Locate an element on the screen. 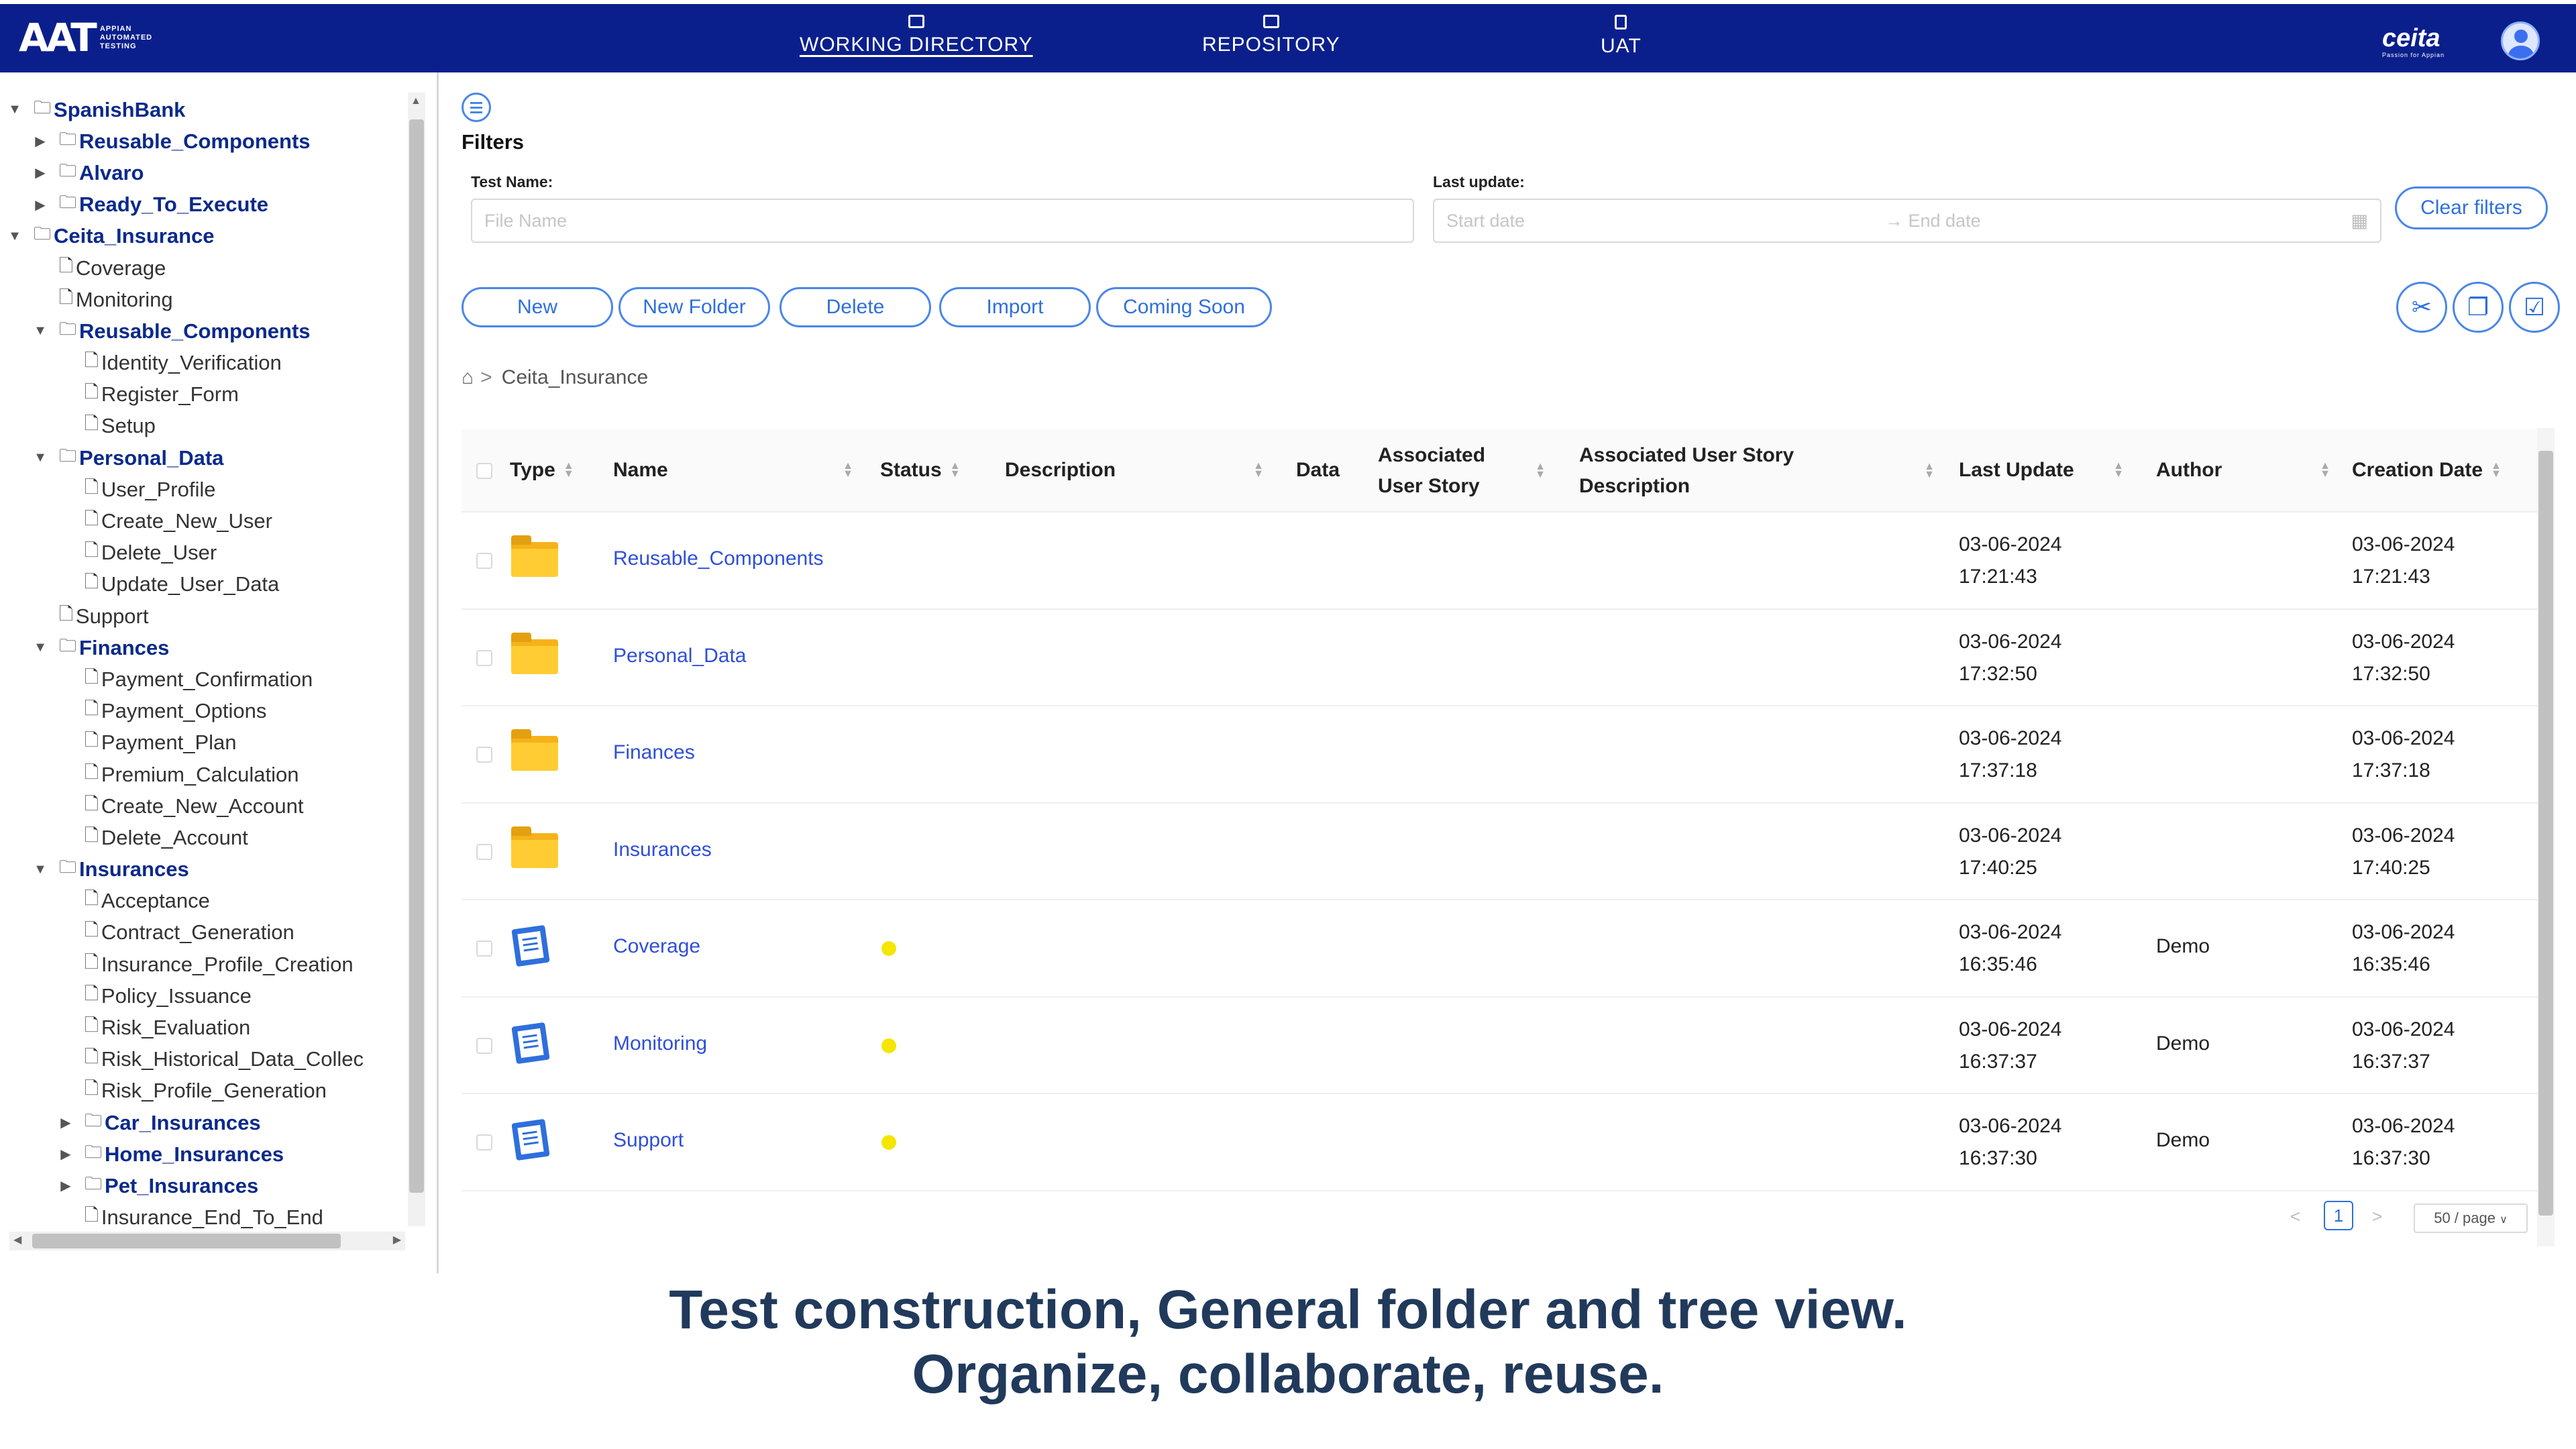 Image resolution: width=2576 pixels, height=1449 pixels. tree-folder-item: ▼ 🗀 Finances is located at coordinates (204, 647).